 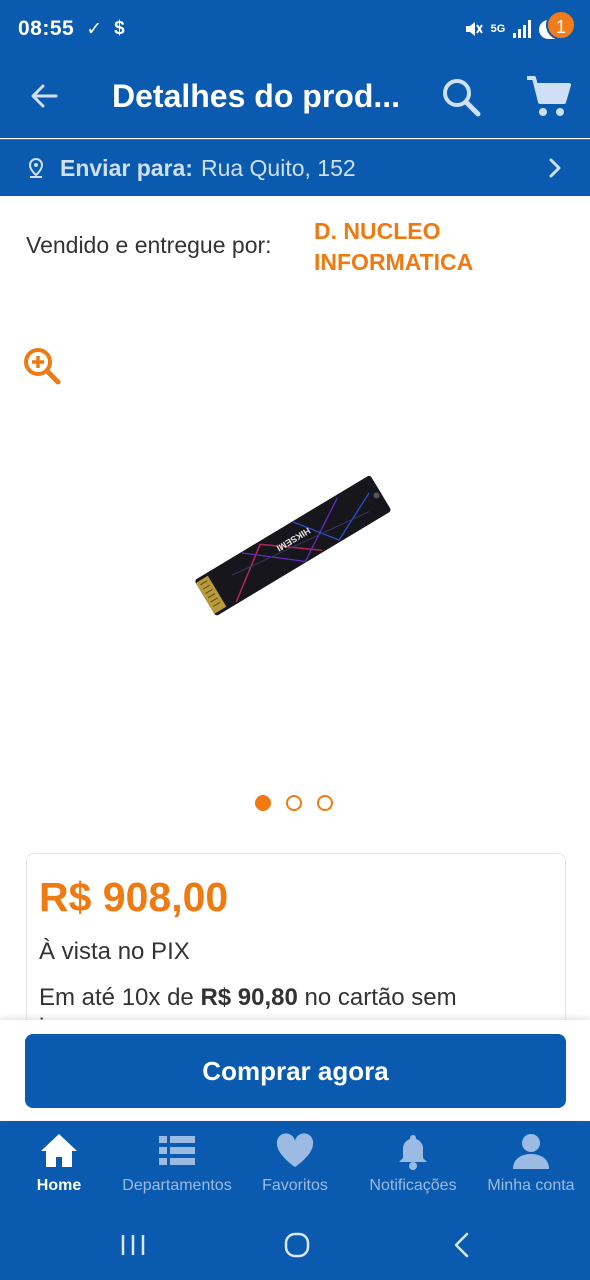 What do you see at coordinates (134, 897) in the screenshot?
I see `product-price: R$ 908,00` at bounding box center [134, 897].